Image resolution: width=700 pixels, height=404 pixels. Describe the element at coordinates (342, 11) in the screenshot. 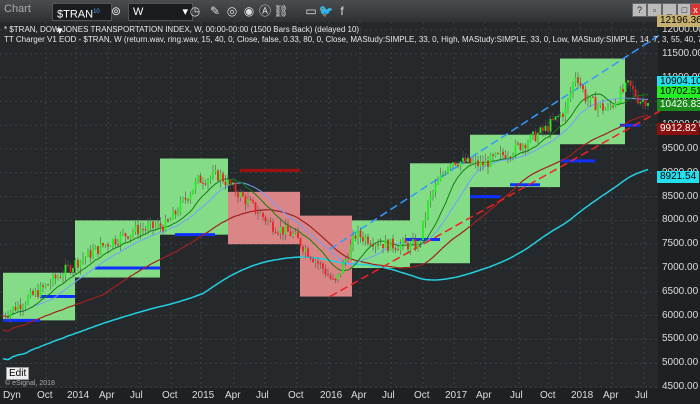

I see `facebook-icon: f` at that location.